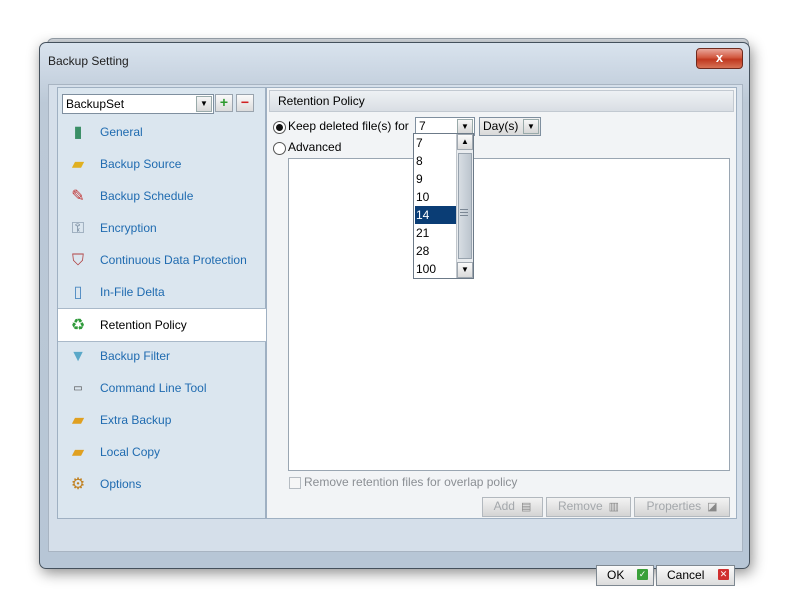 The width and height of the screenshot is (787, 604). I want to click on sidebar-item-in-file-delta: ▯ In-File Delta, so click(161, 292).